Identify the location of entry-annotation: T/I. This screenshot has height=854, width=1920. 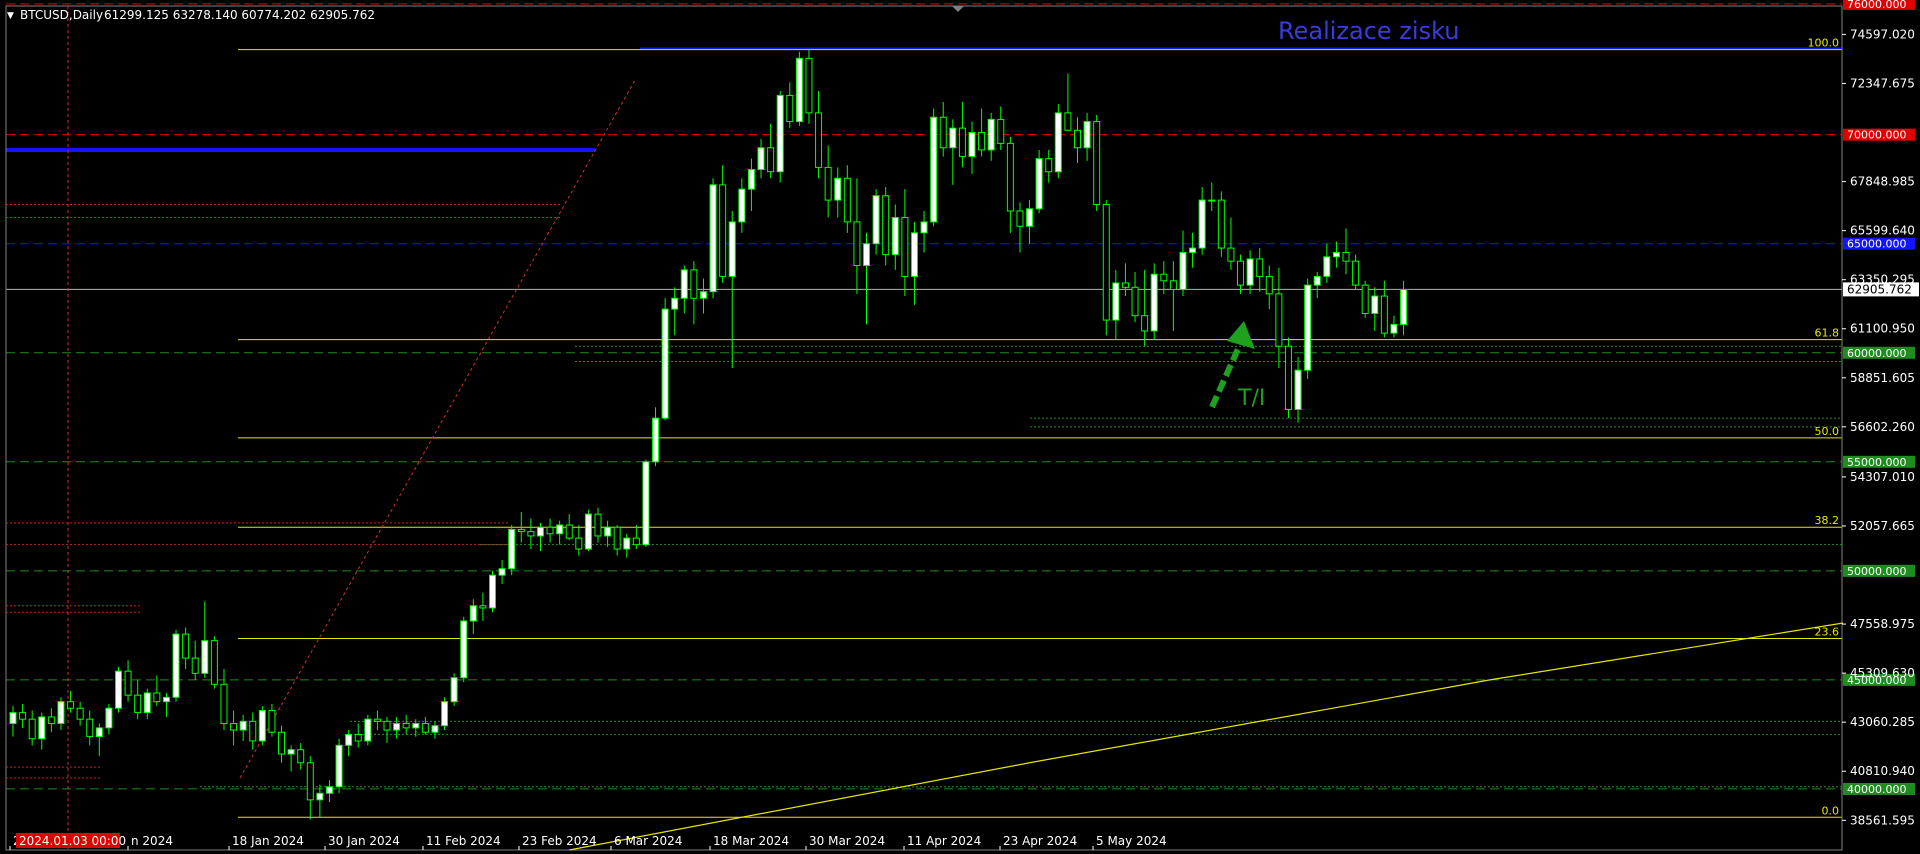
(1251, 398).